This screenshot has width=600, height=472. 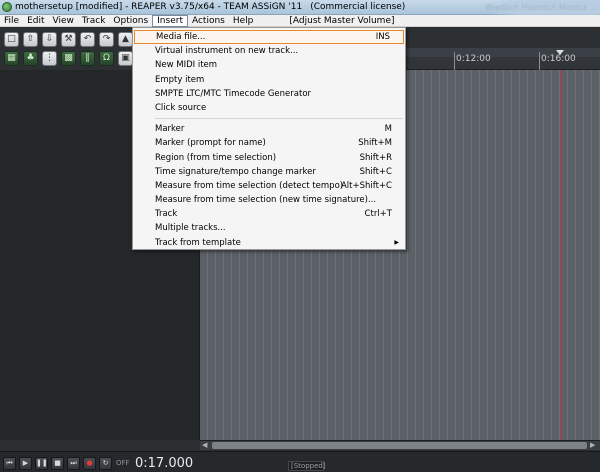 What do you see at coordinates (307, 466) in the screenshot?
I see `transport-status: [Stopped]` at bounding box center [307, 466].